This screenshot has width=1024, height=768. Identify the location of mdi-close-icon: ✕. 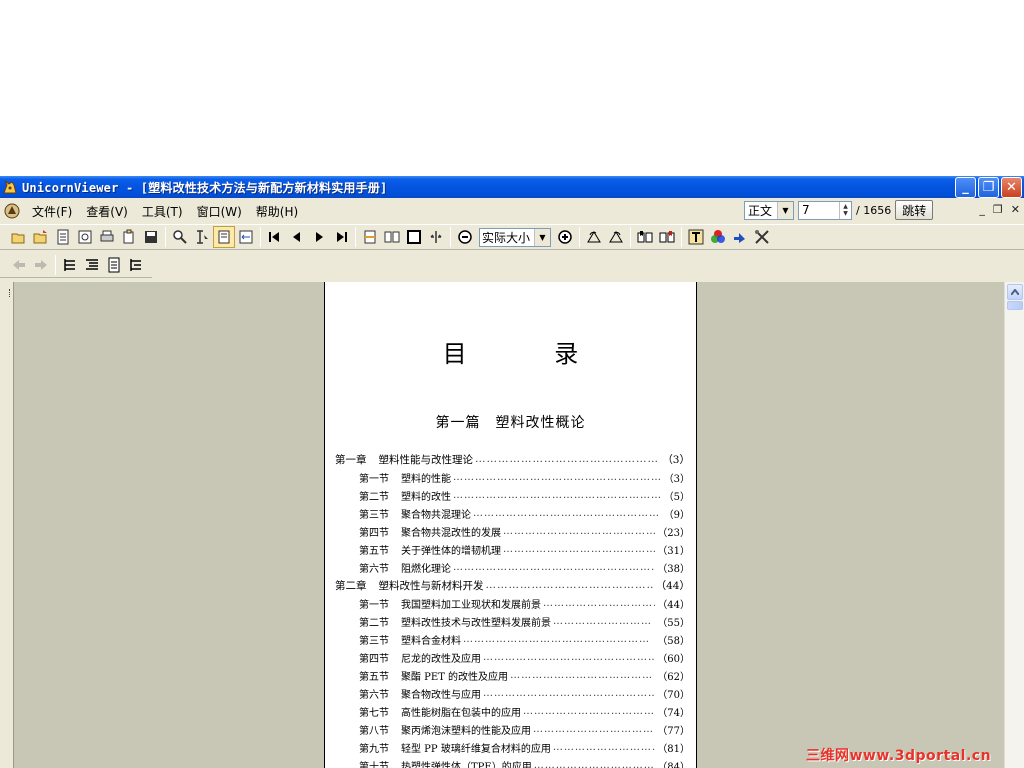
(1015, 209).